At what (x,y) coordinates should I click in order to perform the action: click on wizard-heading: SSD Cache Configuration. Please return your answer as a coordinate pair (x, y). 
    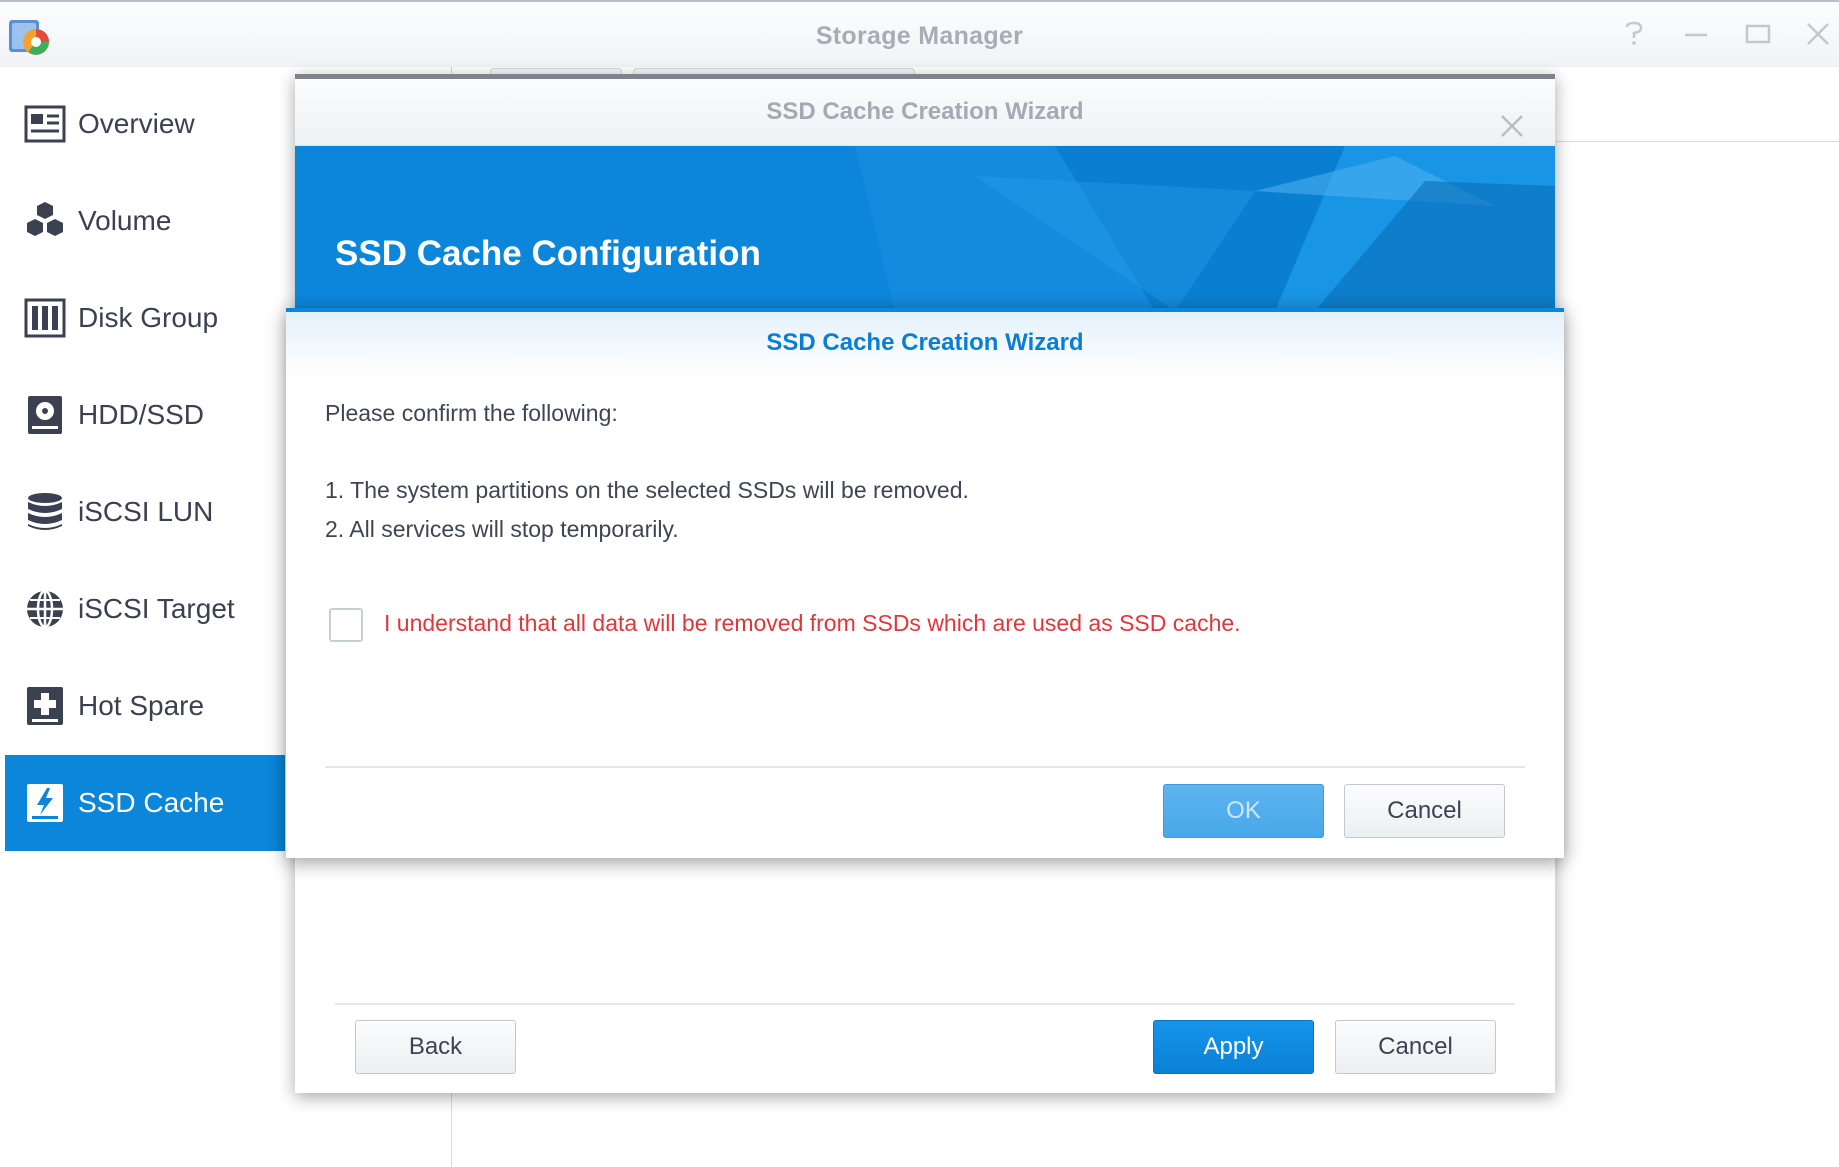
    Looking at the image, I should click on (548, 253).